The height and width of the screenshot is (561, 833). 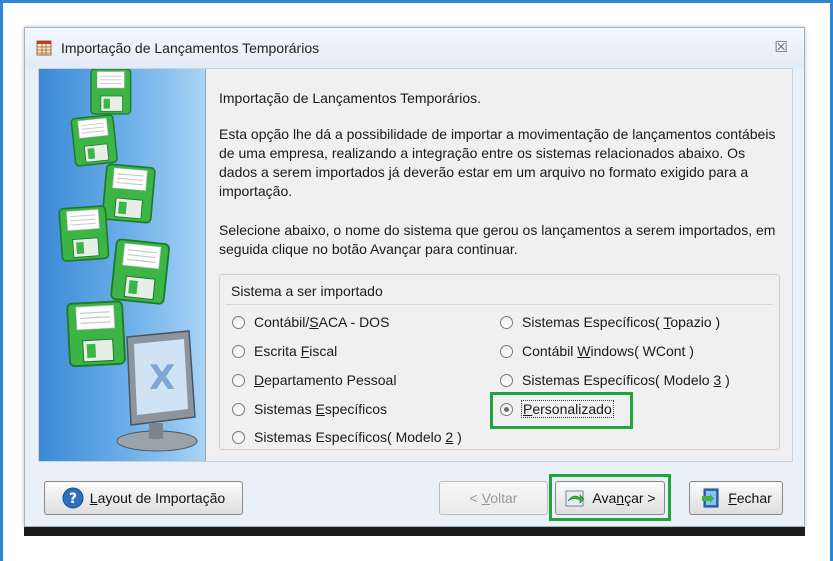 I want to click on radio-label: Sistemas Específicos, so click(x=321, y=409).